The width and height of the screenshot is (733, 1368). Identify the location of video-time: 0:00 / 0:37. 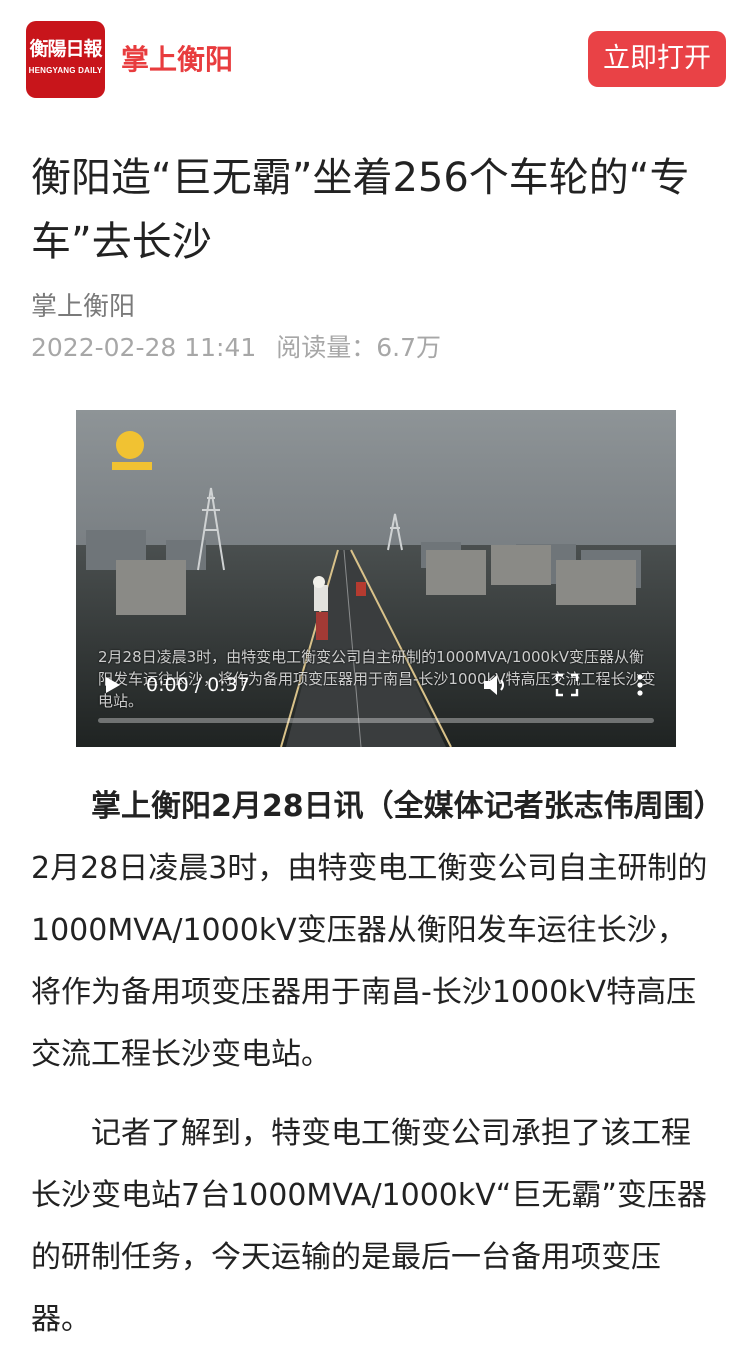
(198, 685).